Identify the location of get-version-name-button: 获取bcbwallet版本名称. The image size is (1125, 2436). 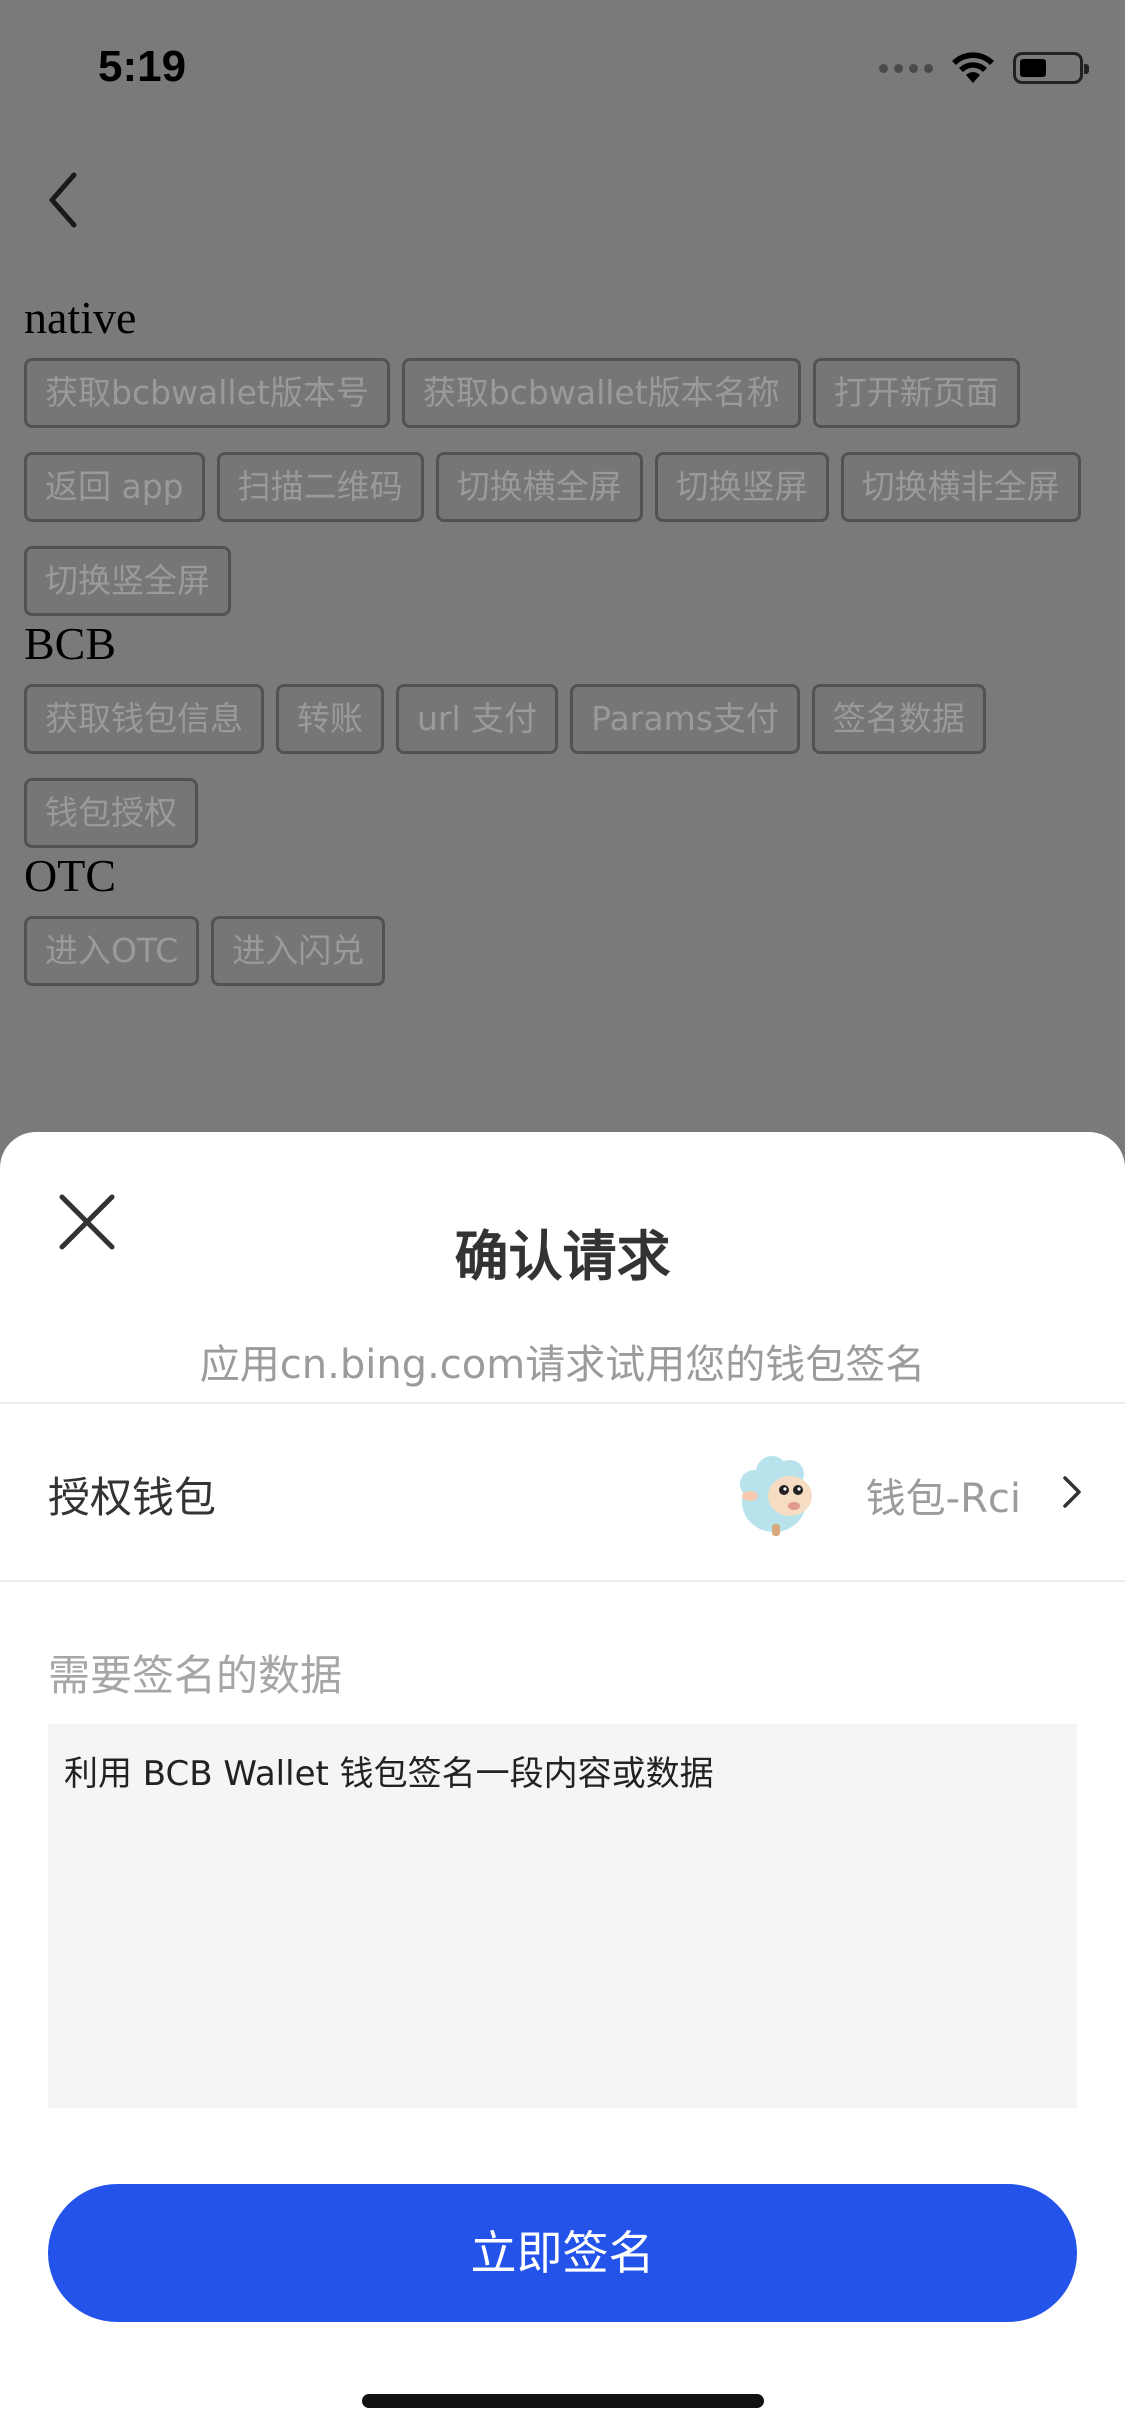
(601, 393).